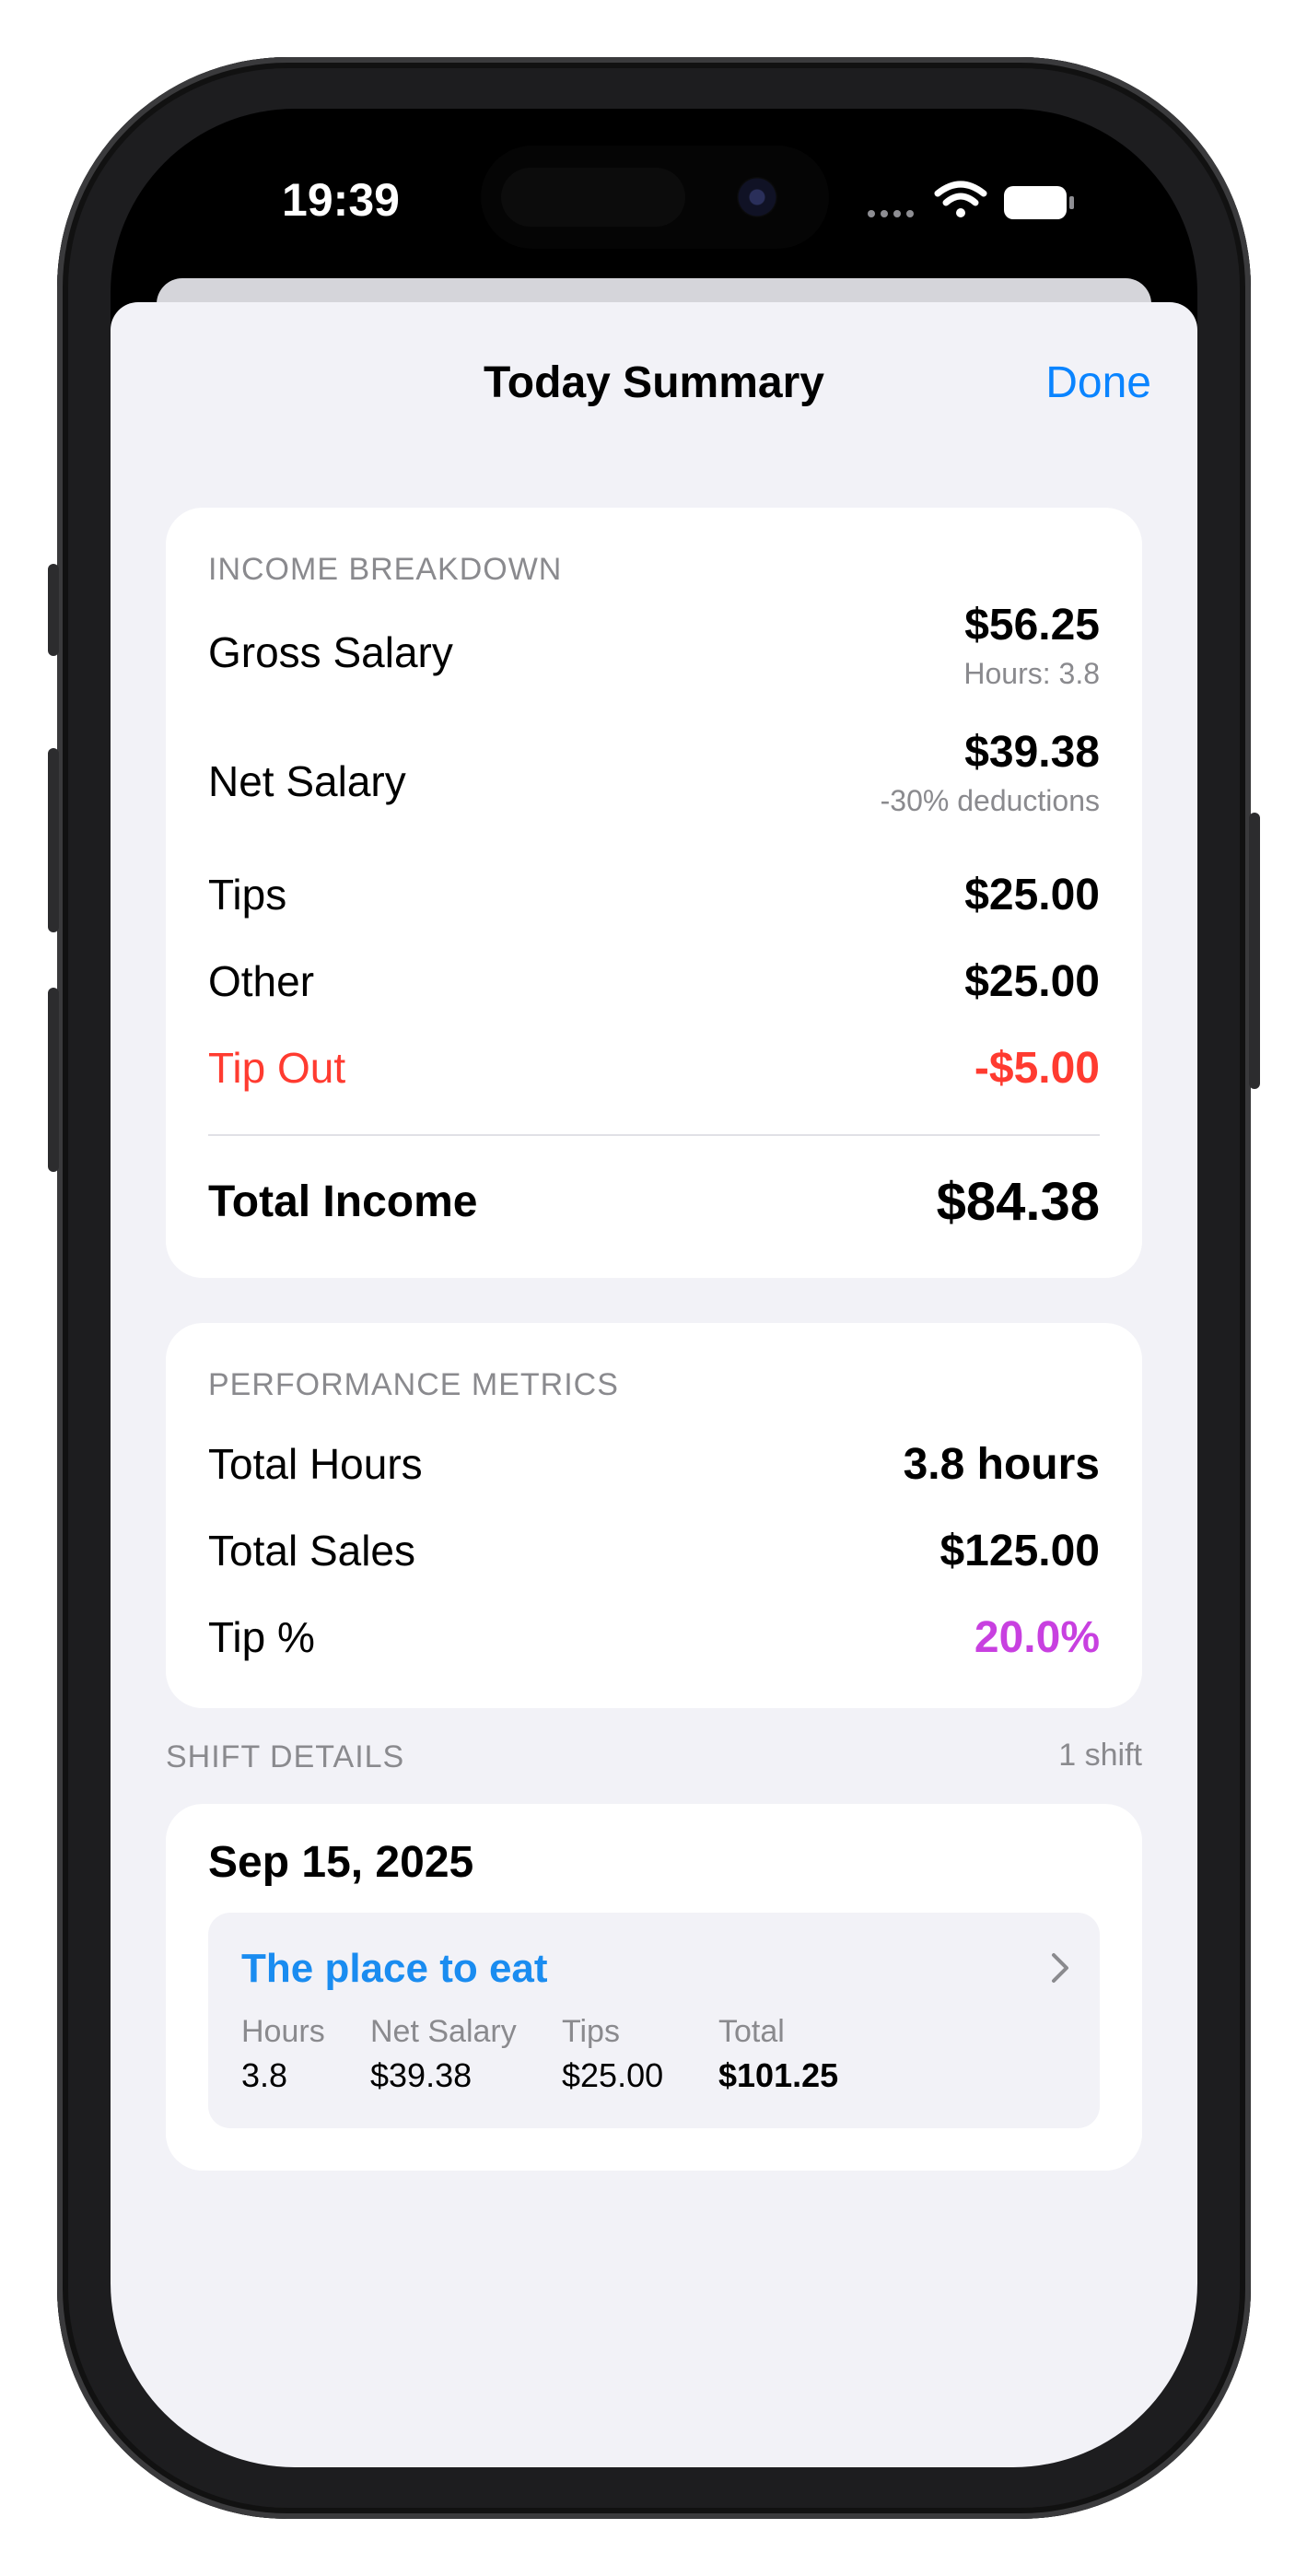 This screenshot has width=1307, height=2576. I want to click on gross-salary-hours: Hours: 3.8, so click(1031, 673).